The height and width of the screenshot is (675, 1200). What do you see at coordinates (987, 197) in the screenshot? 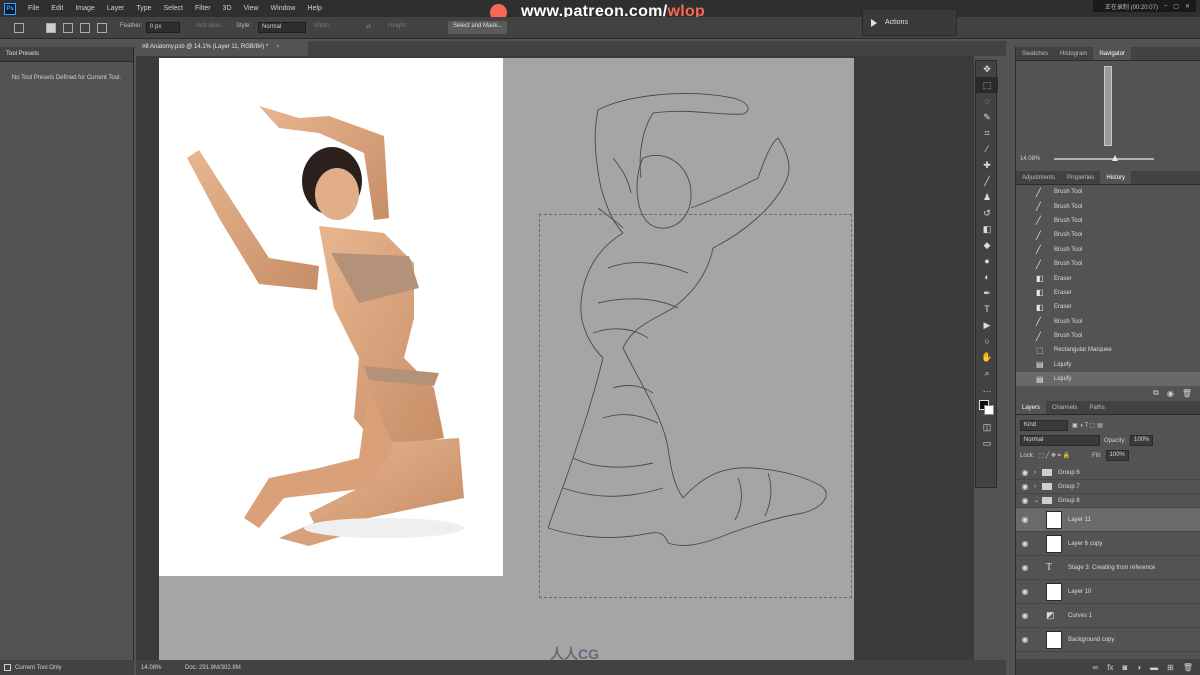
I see `stamp-tool-icon: ♟` at bounding box center [987, 197].